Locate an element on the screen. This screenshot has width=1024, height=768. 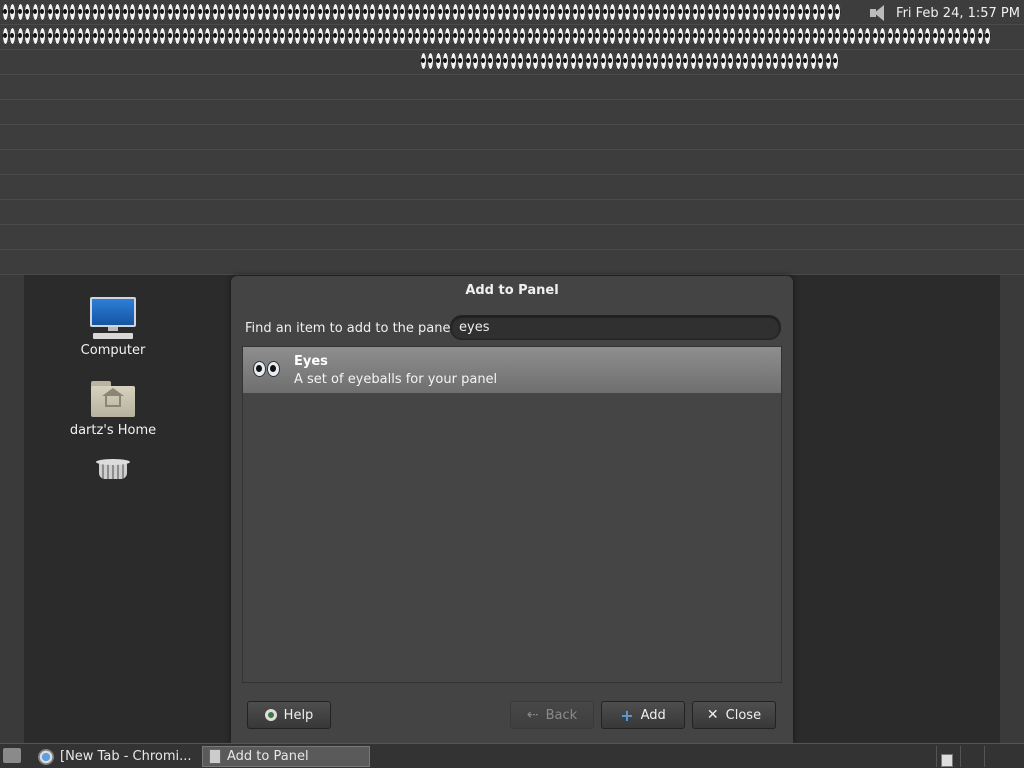
plus-icon: + is located at coordinates (627, 715).